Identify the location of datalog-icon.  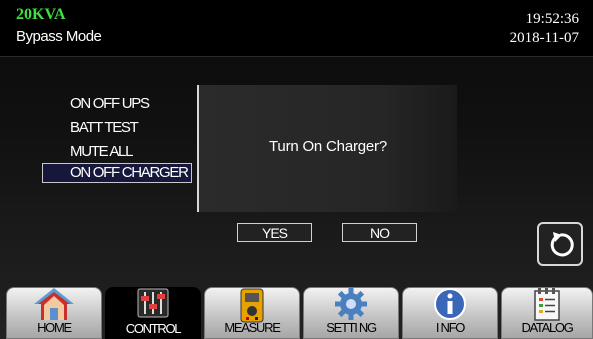
(547, 304).